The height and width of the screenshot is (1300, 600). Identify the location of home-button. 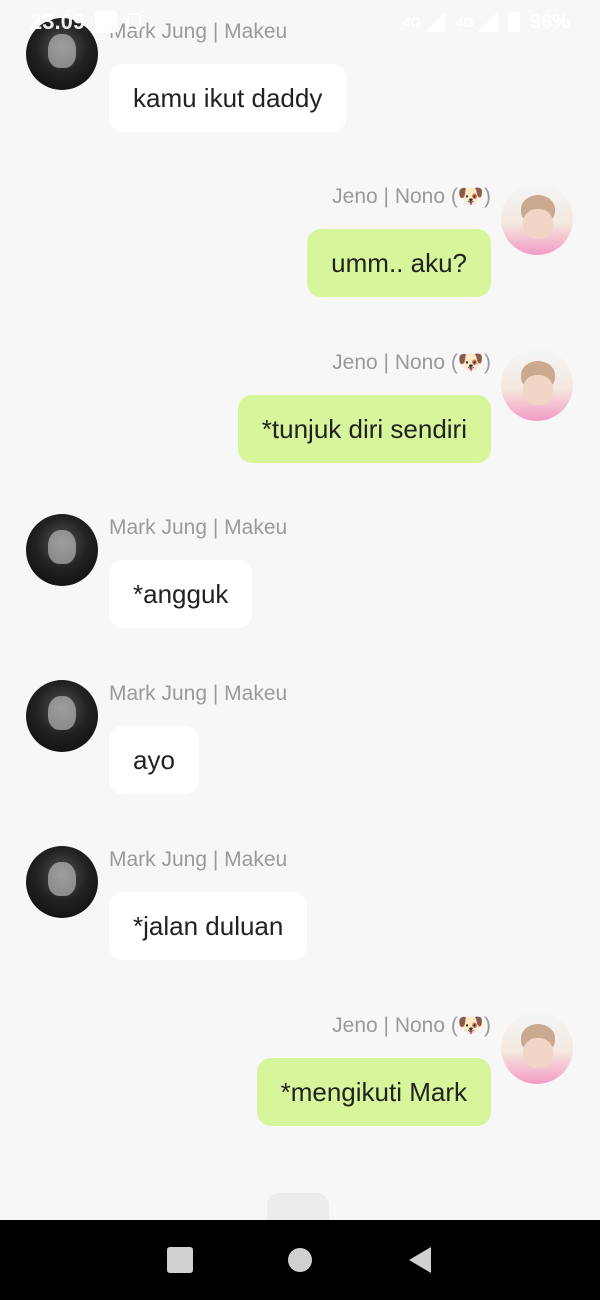
(300, 1260).